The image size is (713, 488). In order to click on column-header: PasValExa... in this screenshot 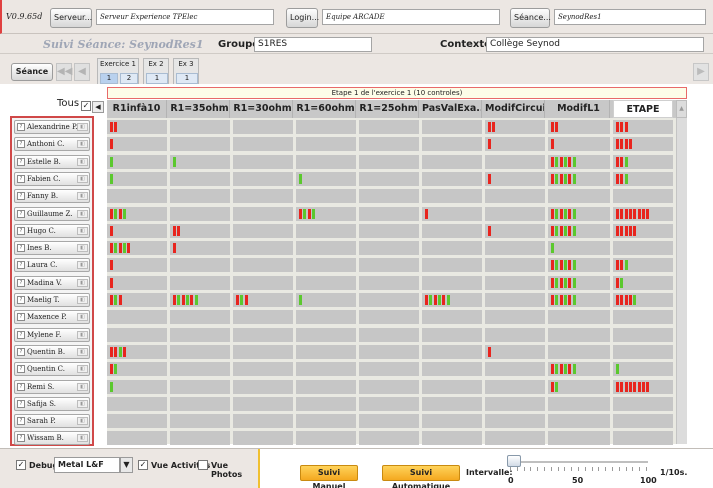, I will do `click(452, 109)`.